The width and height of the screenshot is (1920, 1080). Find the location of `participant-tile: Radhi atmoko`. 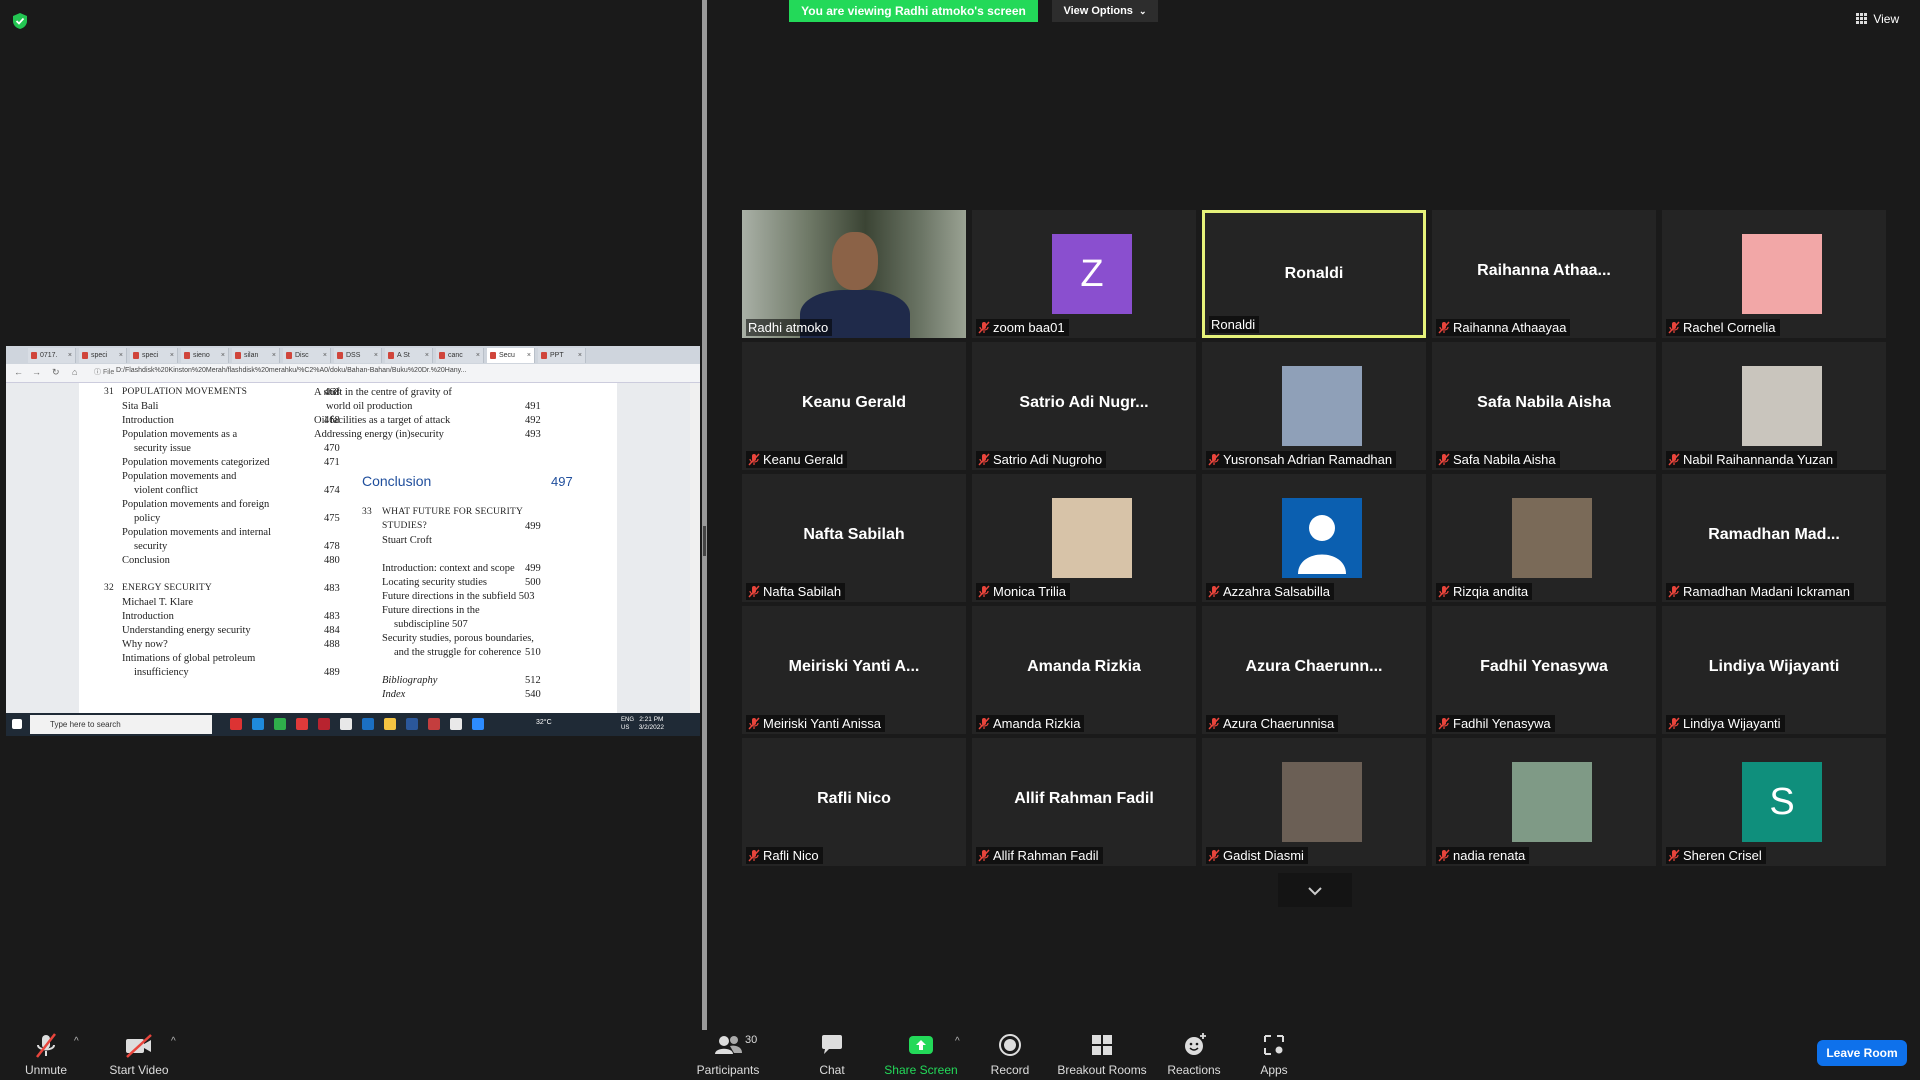

participant-tile: Radhi atmoko is located at coordinates (854, 274).